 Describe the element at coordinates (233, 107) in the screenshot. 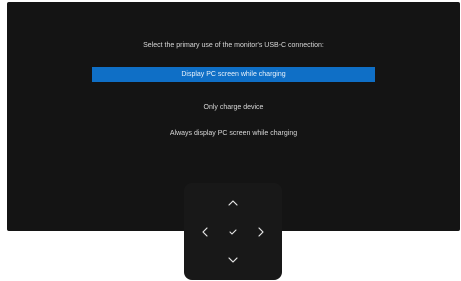

I see `option-only-charge-device: Only charge device` at that location.